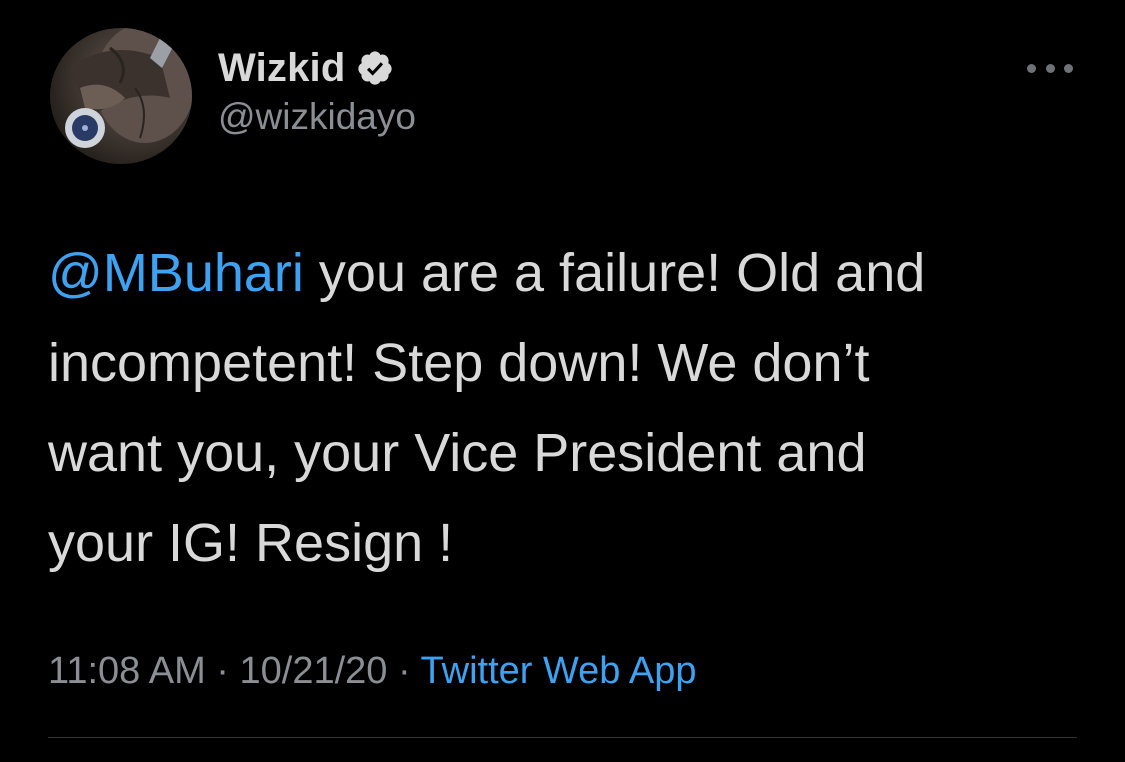 The width and height of the screenshot is (1125, 762). I want to click on more-options-icon, so click(1050, 68).